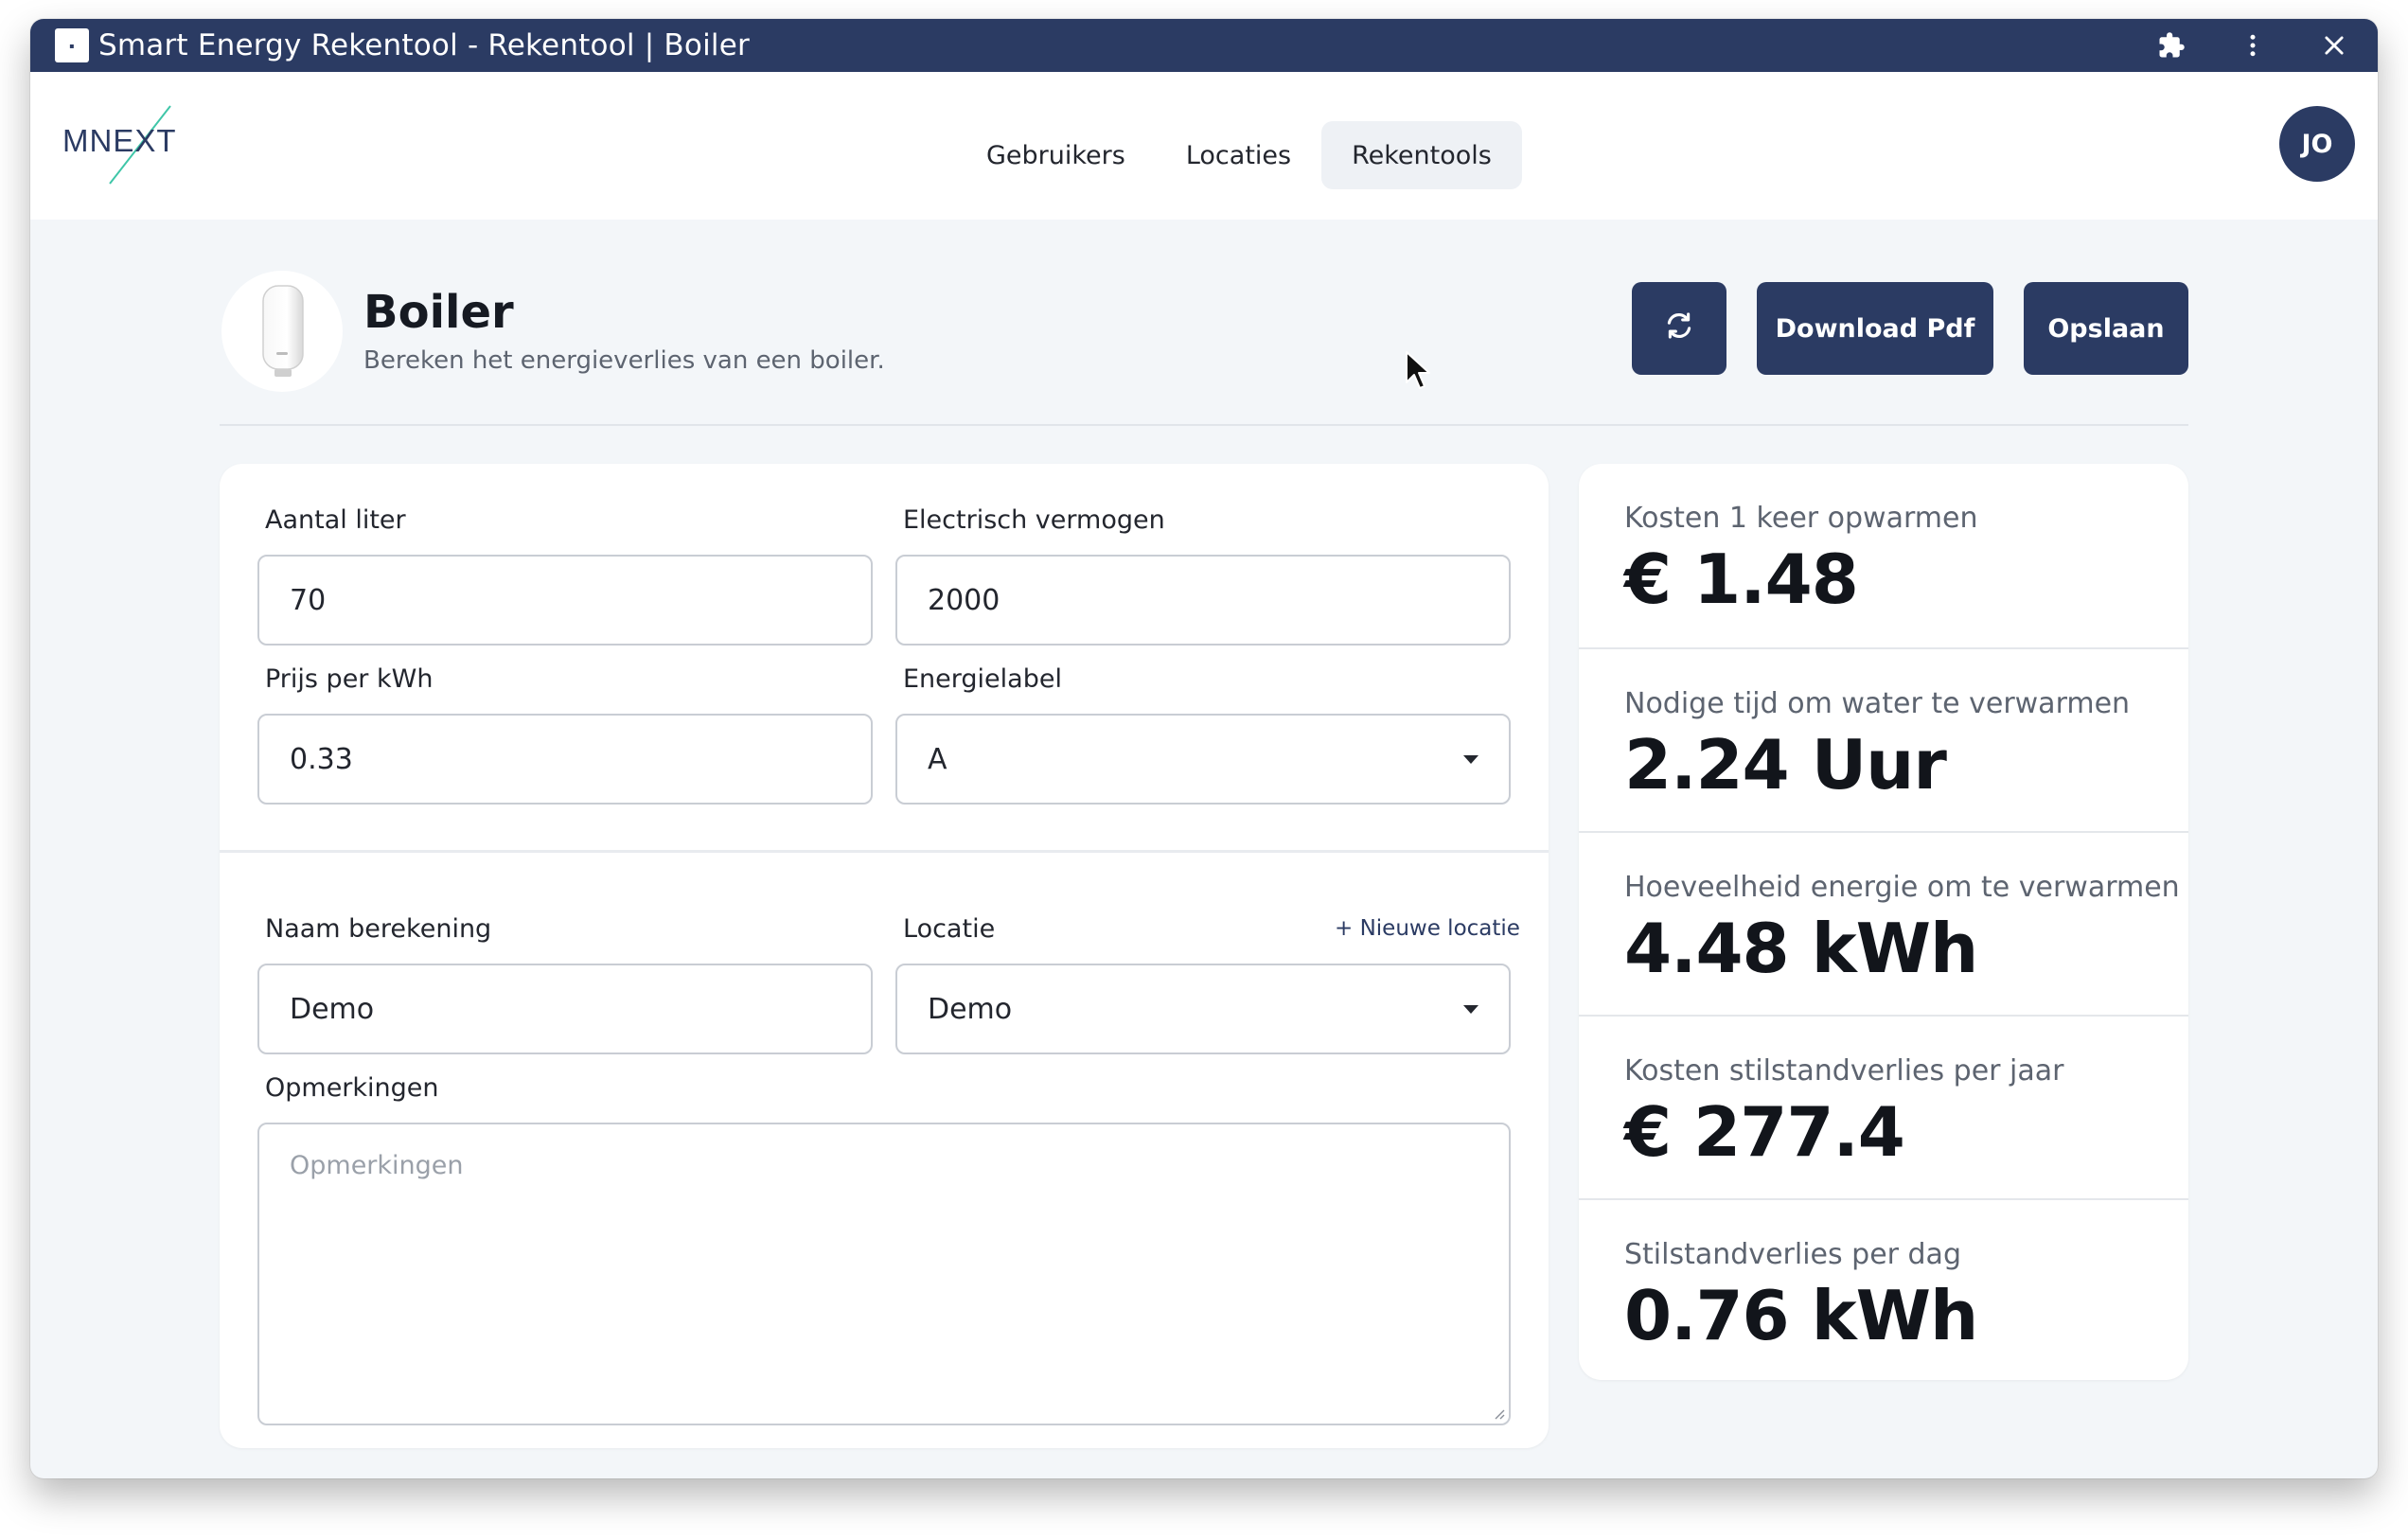 This screenshot has height=1539, width=2408. I want to click on result-item: Kosten stilstandverlies per jaar € 277.4, so click(1883, 1106).